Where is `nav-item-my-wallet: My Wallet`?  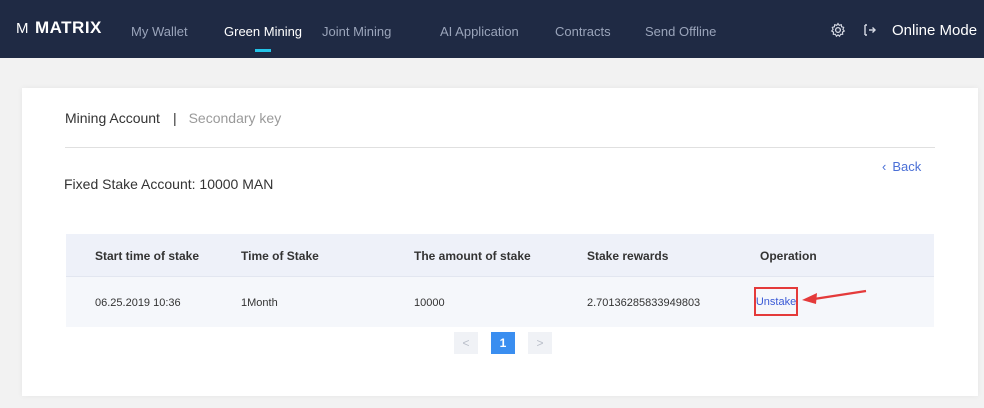 nav-item-my-wallet: My Wallet is located at coordinates (159, 31).